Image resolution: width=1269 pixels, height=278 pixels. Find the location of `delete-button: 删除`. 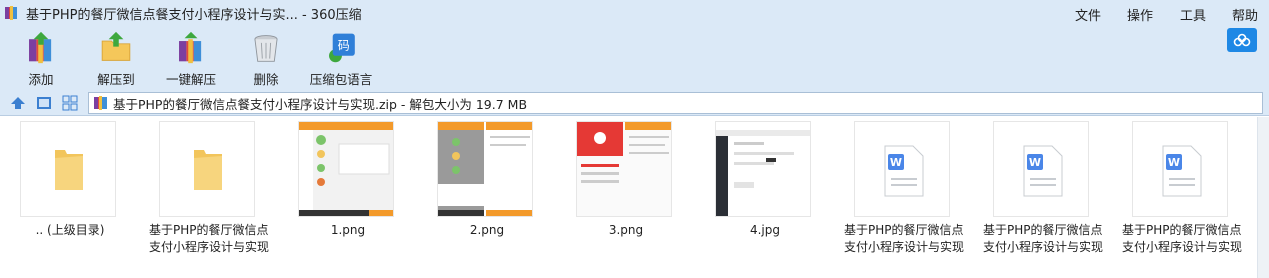

delete-button: 删除 is located at coordinates (266, 59).